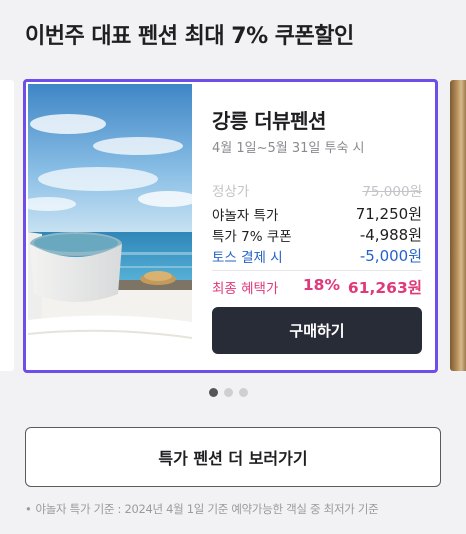 The height and width of the screenshot is (534, 466). I want to click on price-divider, so click(317, 270).